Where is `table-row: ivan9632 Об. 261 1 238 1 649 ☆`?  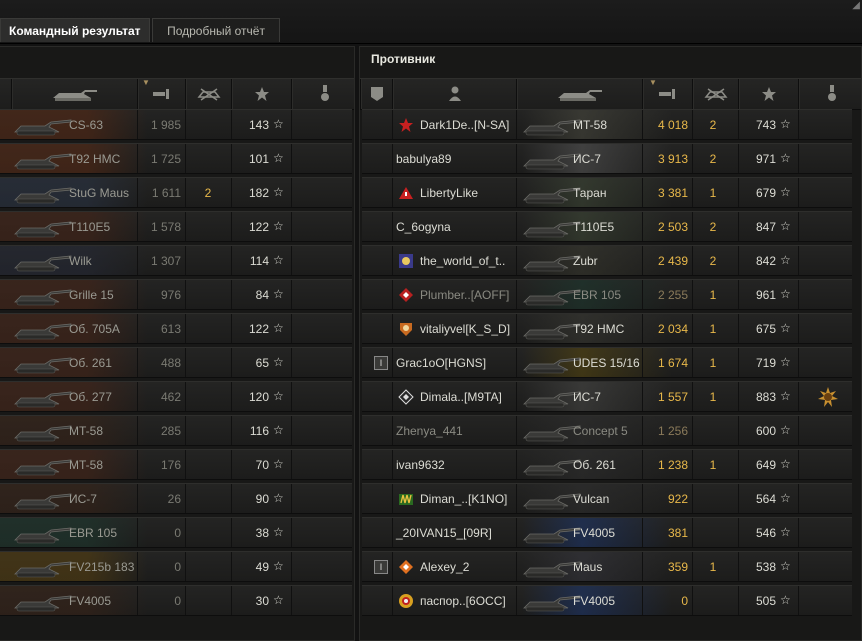
table-row: ivan9632 Об. 261 1 238 1 649 ☆ is located at coordinates (607, 464).